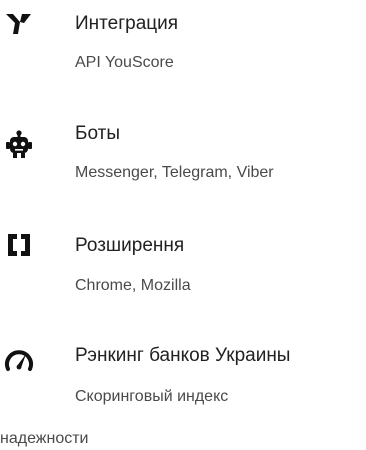  I want to click on item-title: Рэнкинг банков Украины, so click(183, 355).